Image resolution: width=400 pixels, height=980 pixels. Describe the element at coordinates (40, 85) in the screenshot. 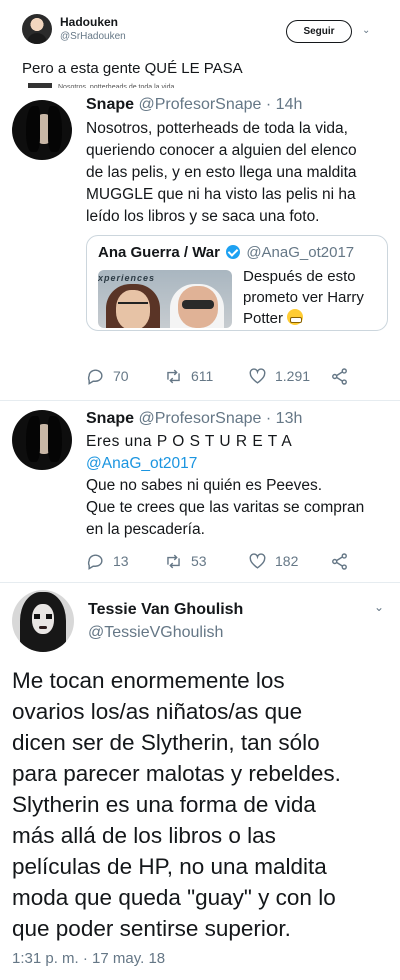

I see `cropped-avatar` at that location.